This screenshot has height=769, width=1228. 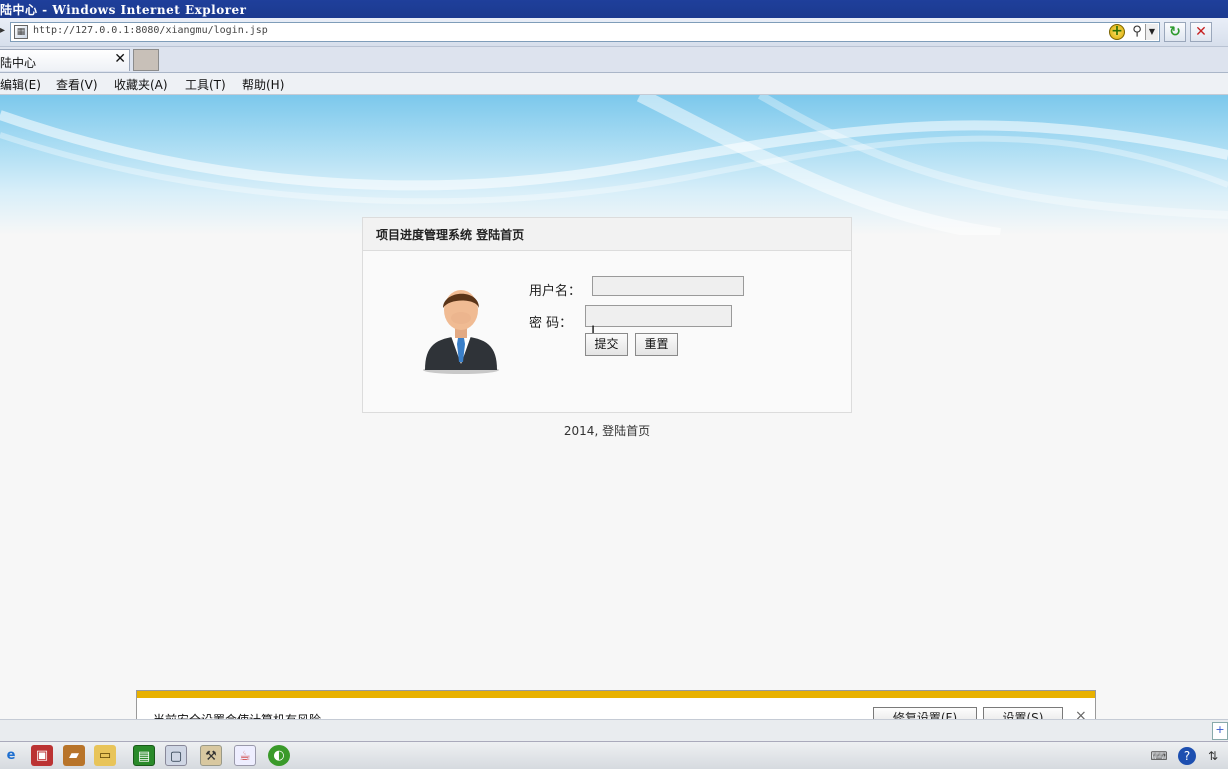 I want to click on password-label: 密 码：, so click(x=551, y=323).